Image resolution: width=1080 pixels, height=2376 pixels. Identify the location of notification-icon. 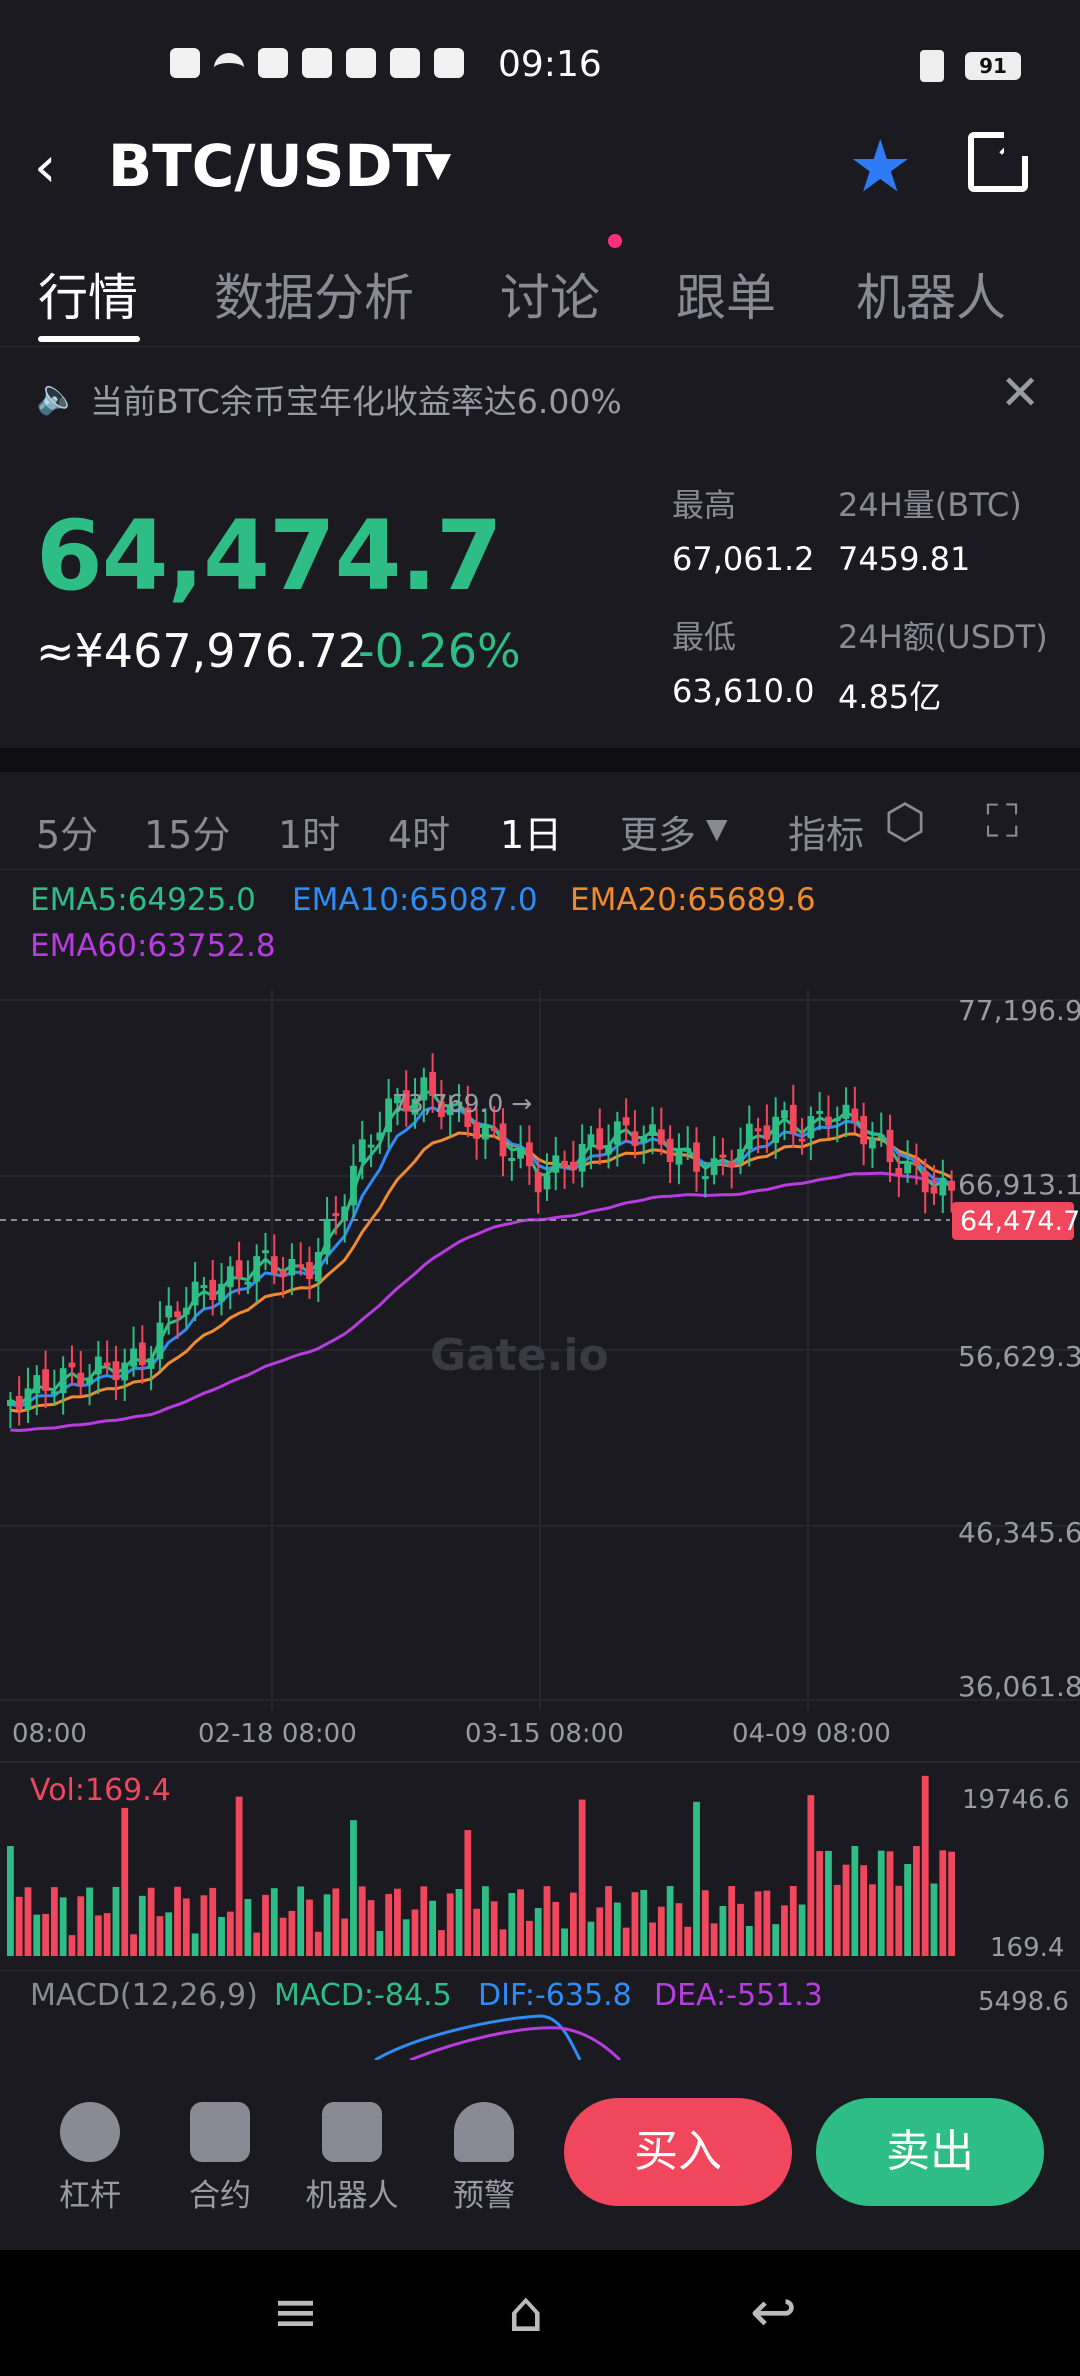
(185, 63).